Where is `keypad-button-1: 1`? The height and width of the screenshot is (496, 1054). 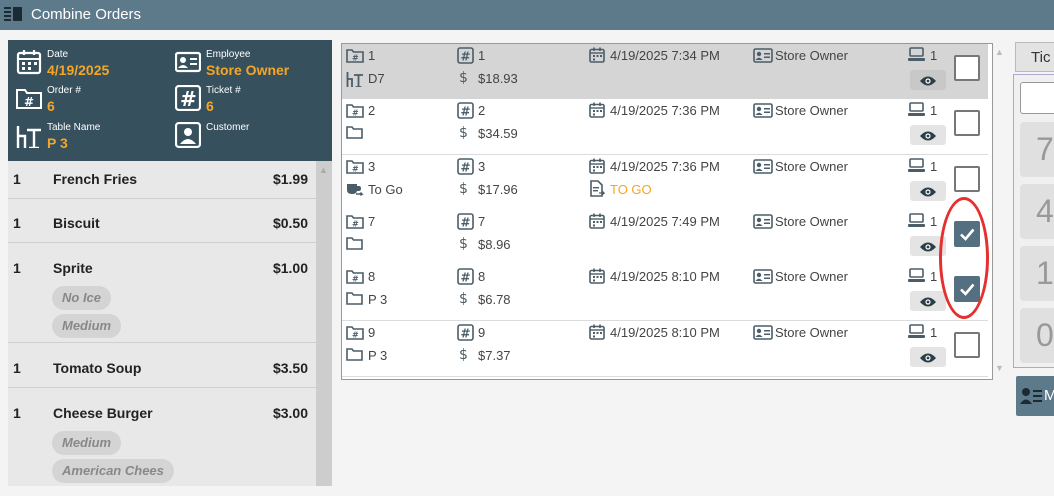
keypad-button-1: 1 is located at coordinates (1037, 273).